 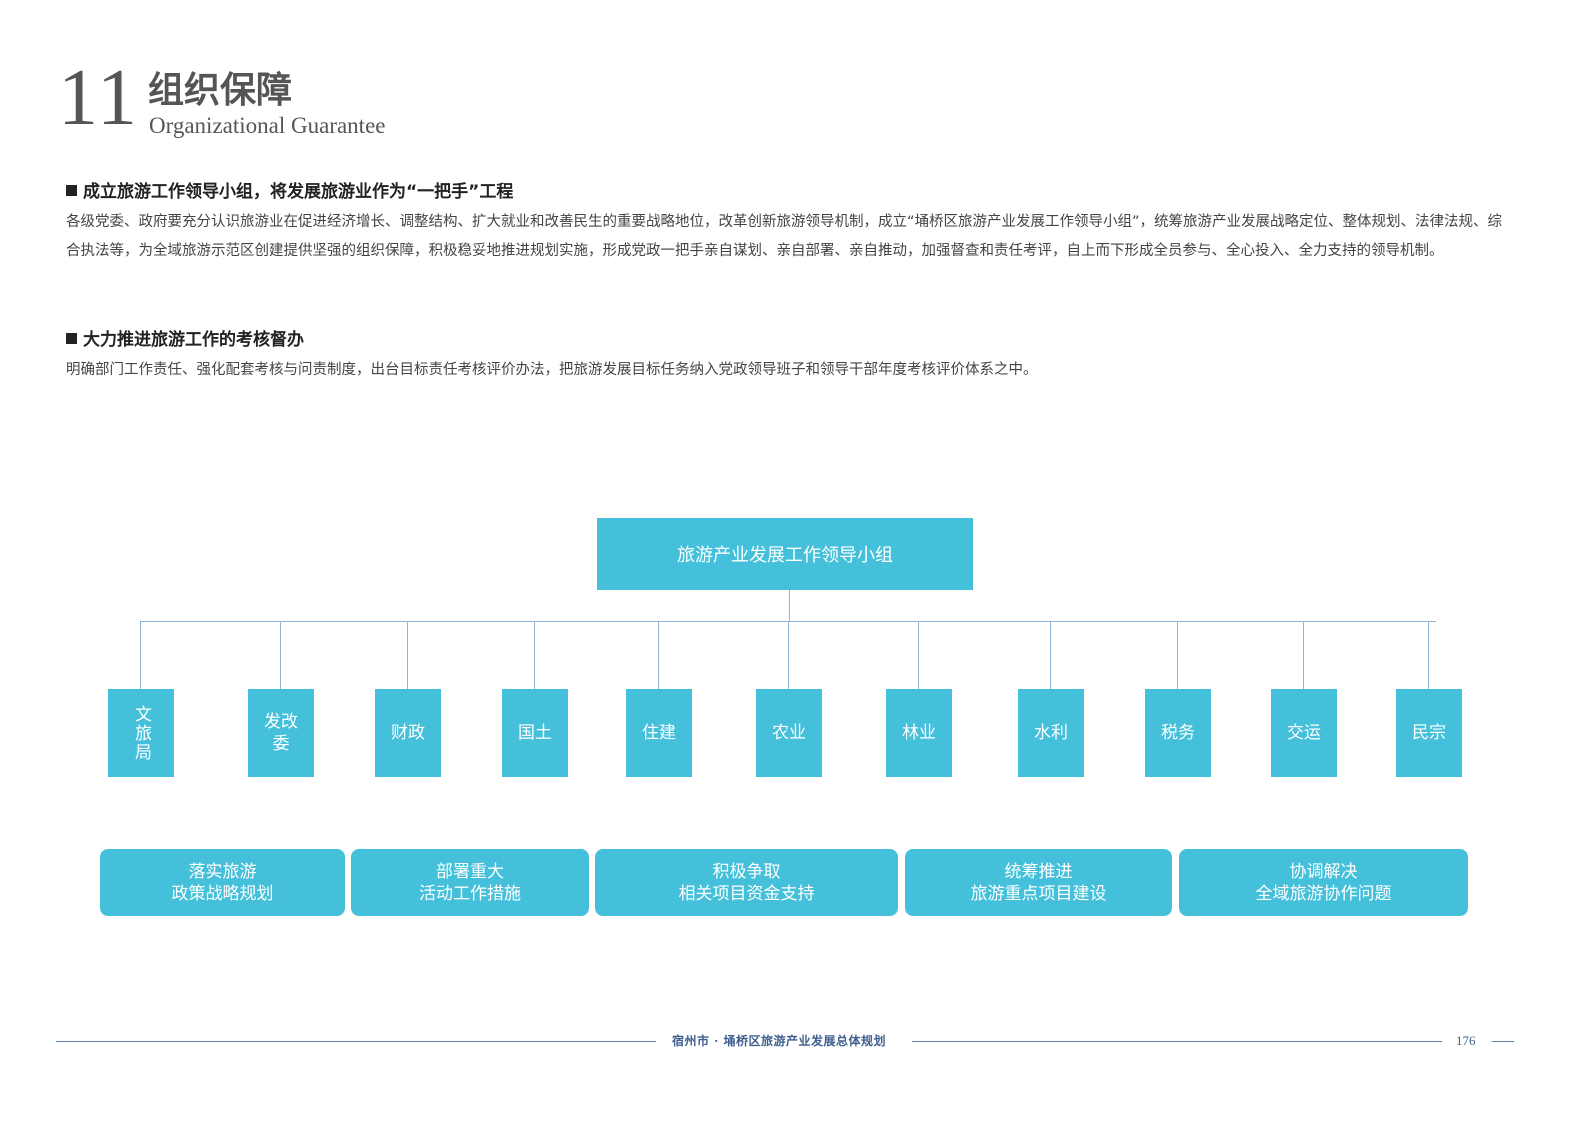 I want to click on org-chart-department-node: 国土, so click(x=535, y=733).